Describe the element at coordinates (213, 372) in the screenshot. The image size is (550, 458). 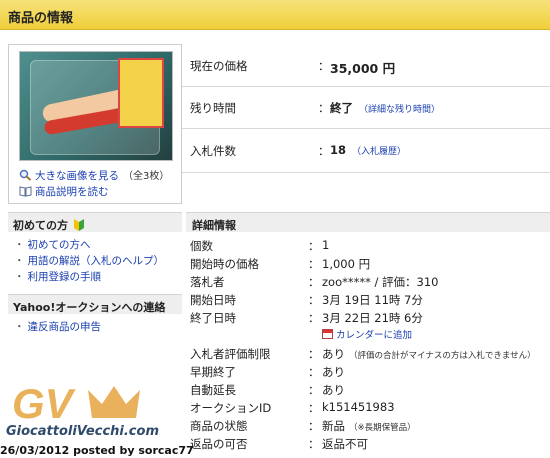
I see `detail-label: 早期終了` at that location.